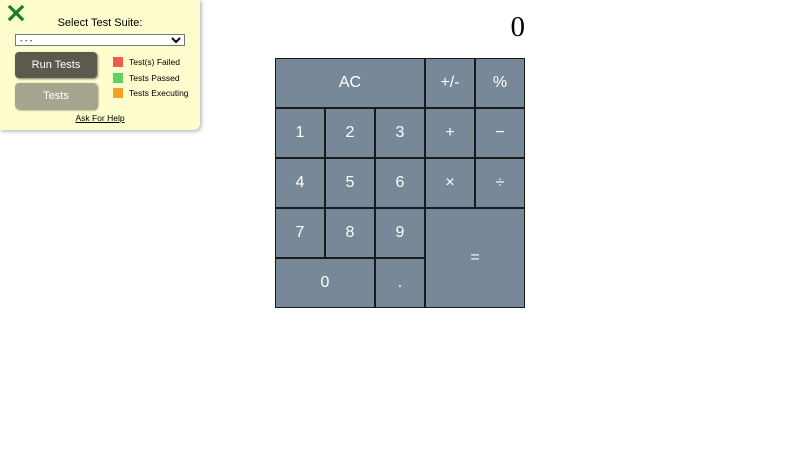 This screenshot has width=800, height=450. What do you see at coordinates (159, 93) in the screenshot?
I see `legend-label: Tests Executing` at bounding box center [159, 93].